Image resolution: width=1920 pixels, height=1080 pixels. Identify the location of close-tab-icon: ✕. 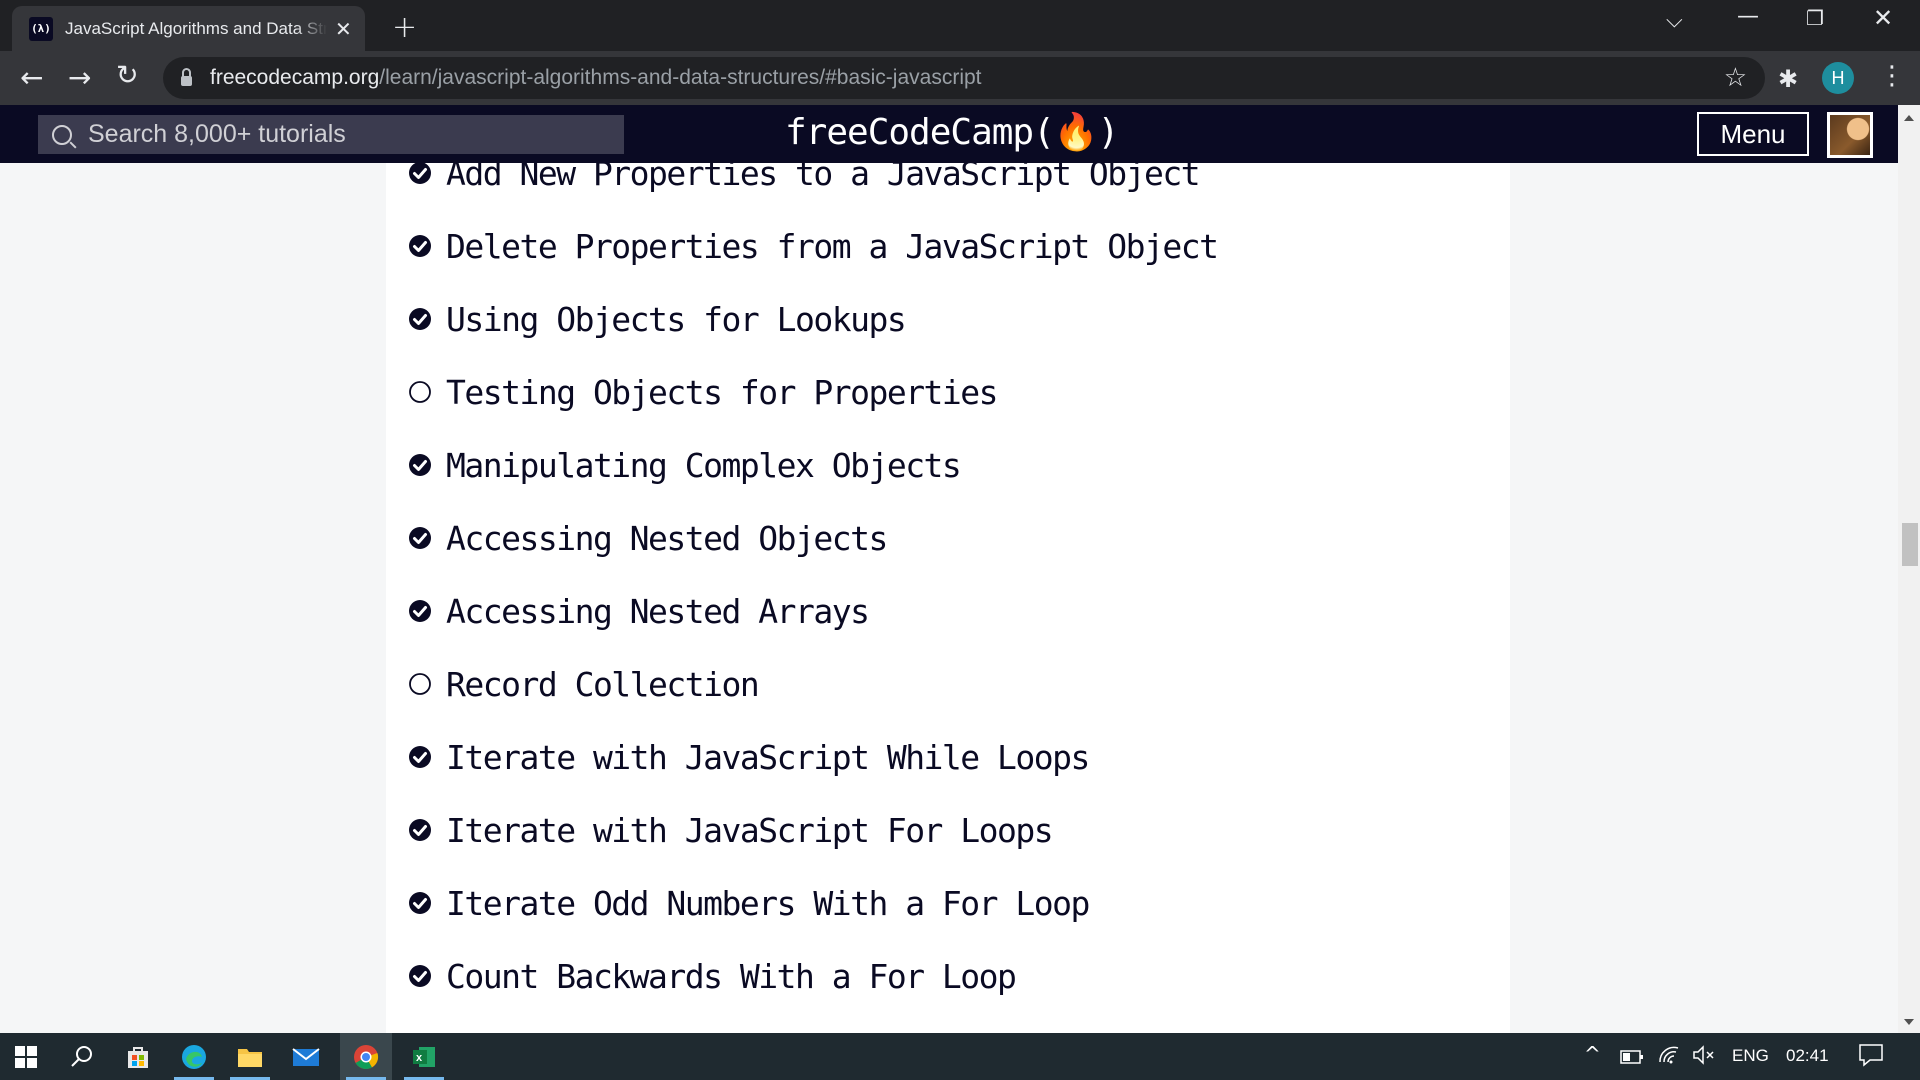
(343, 29).